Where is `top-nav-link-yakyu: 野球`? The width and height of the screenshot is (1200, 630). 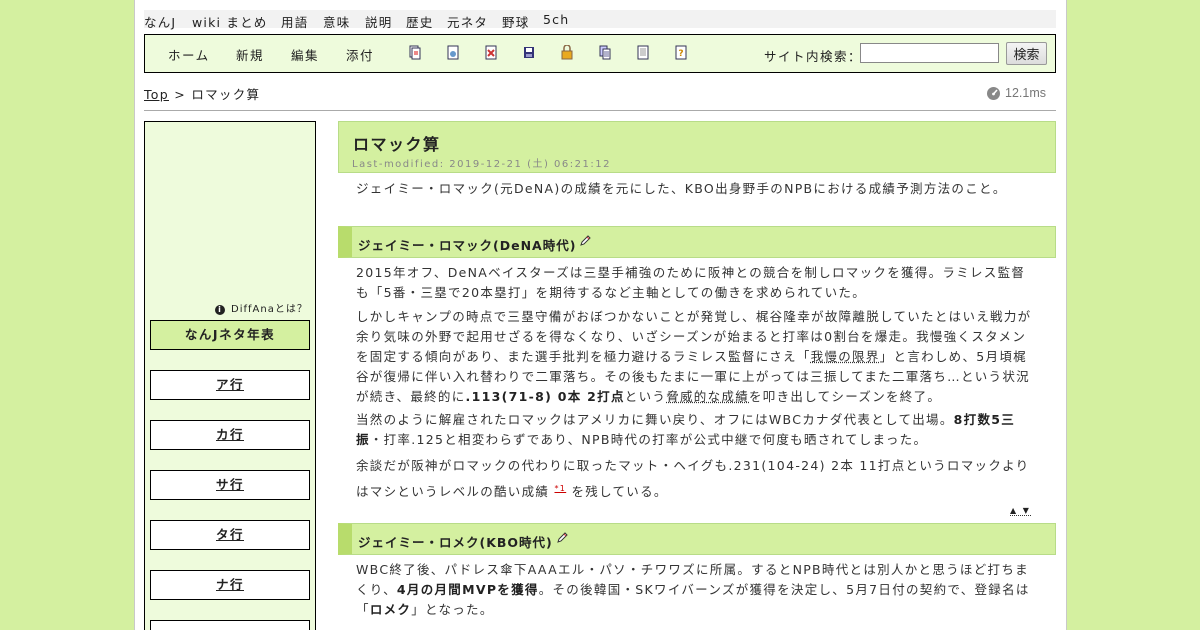
top-nav-link-yakyu: 野球 is located at coordinates (515, 21).